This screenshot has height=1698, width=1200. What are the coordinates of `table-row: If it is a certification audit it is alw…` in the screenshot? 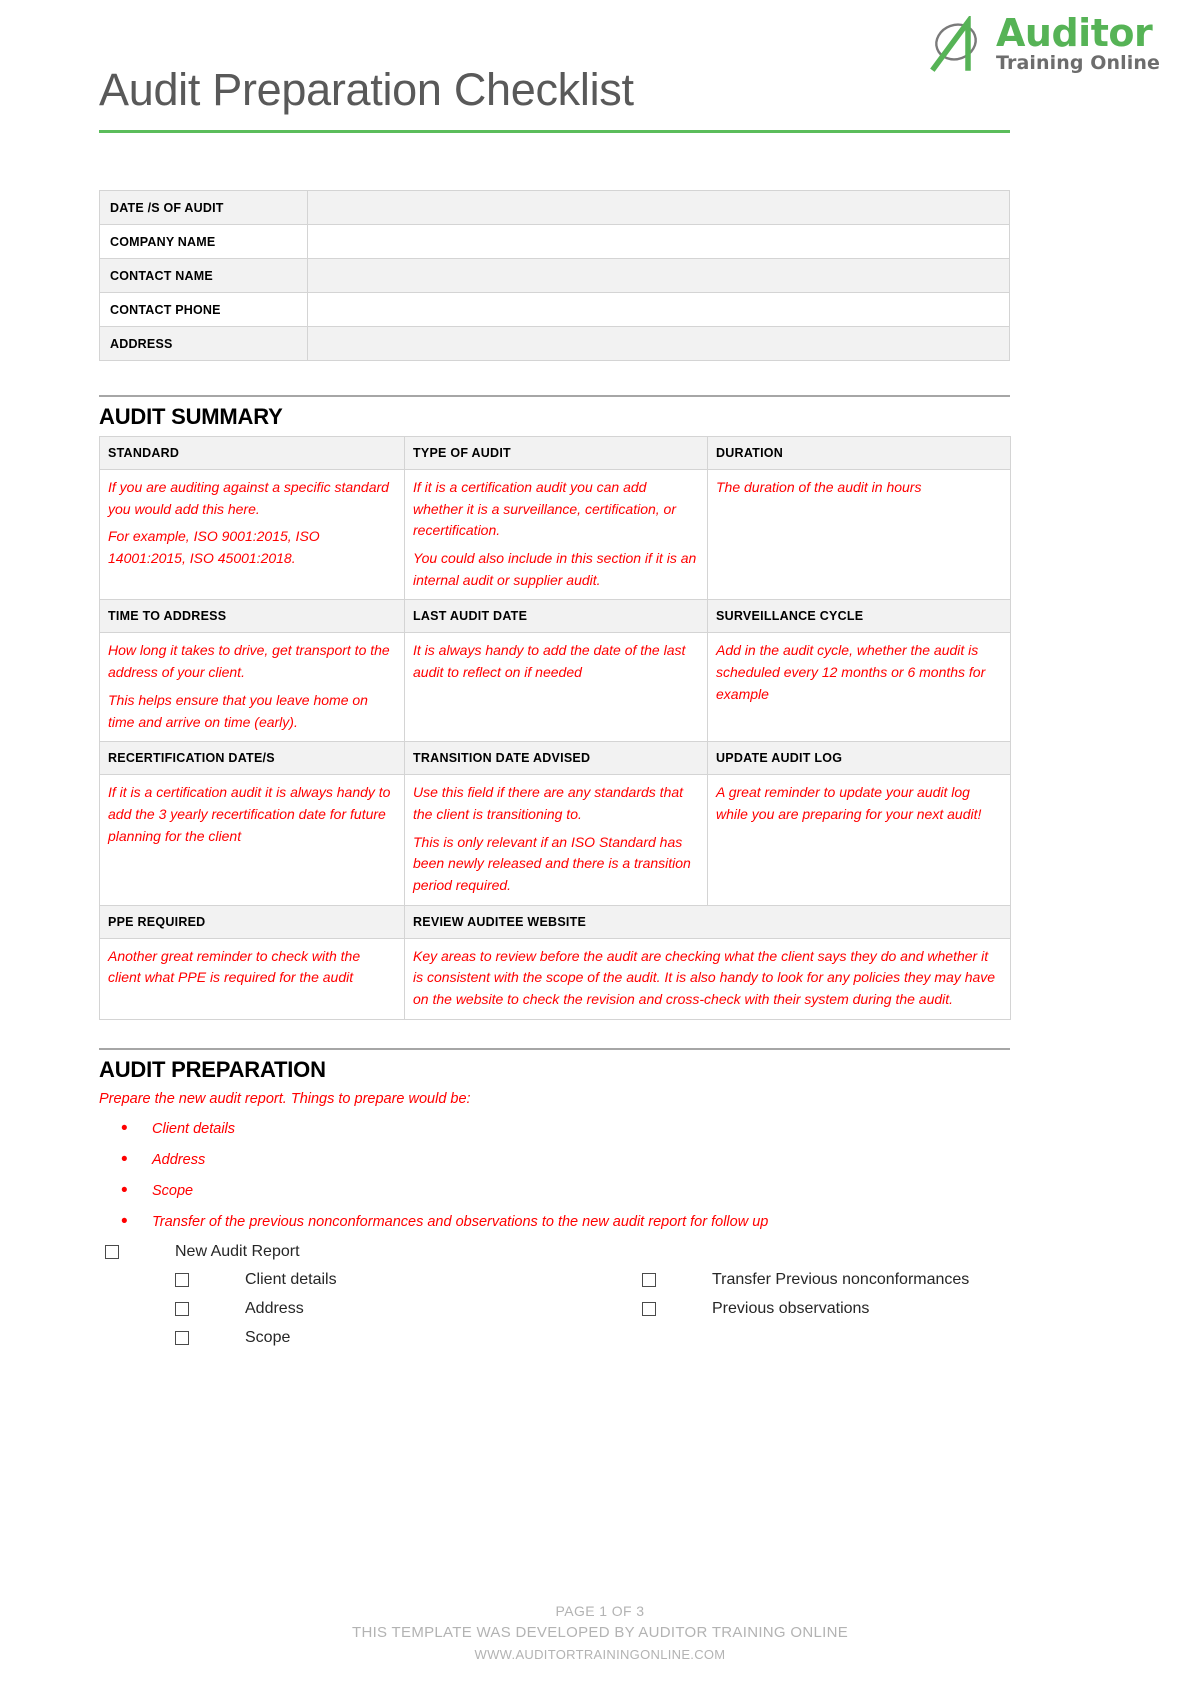 It's located at (555, 840).